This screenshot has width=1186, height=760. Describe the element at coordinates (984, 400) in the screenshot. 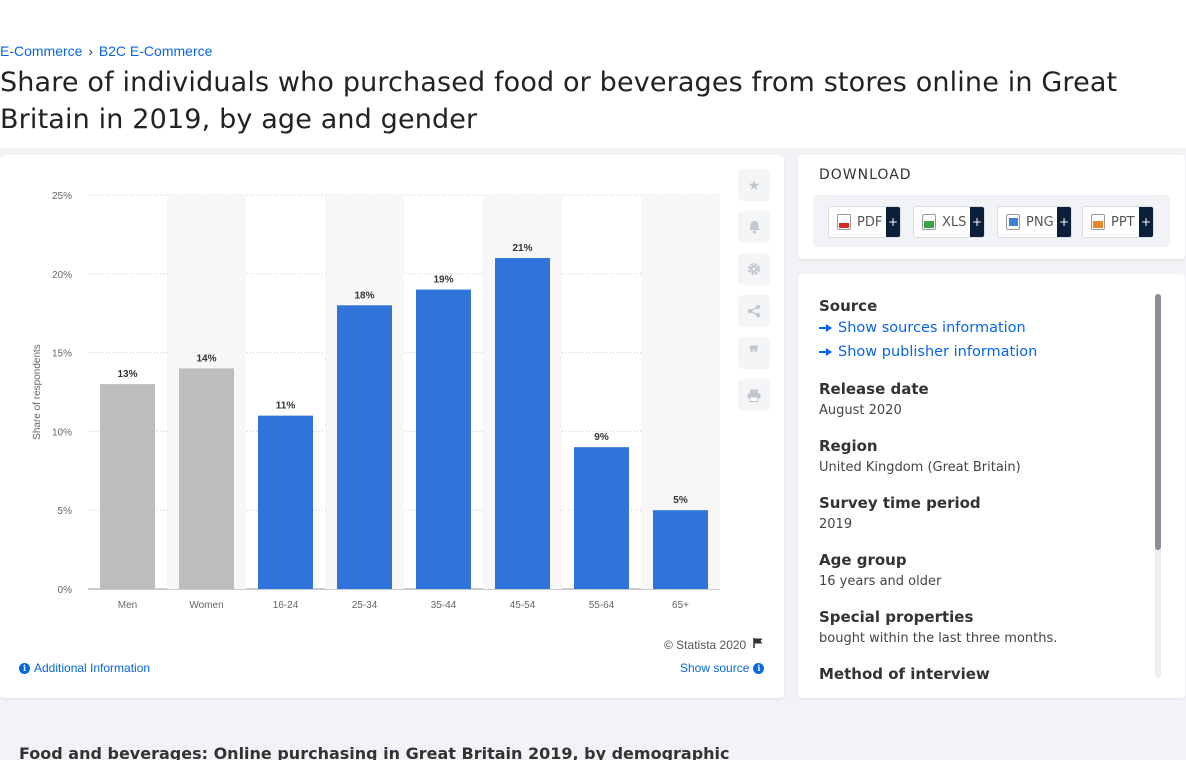

I see `release-date-block: Release date August 2020` at that location.